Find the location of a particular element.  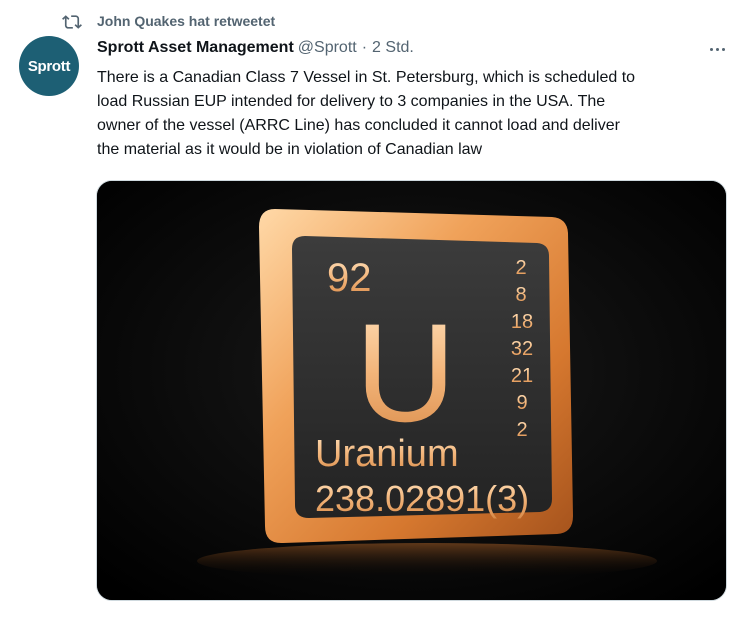

tweet-header: Sprott Asset Management @Sprott · 2 Std. is located at coordinates (255, 50).